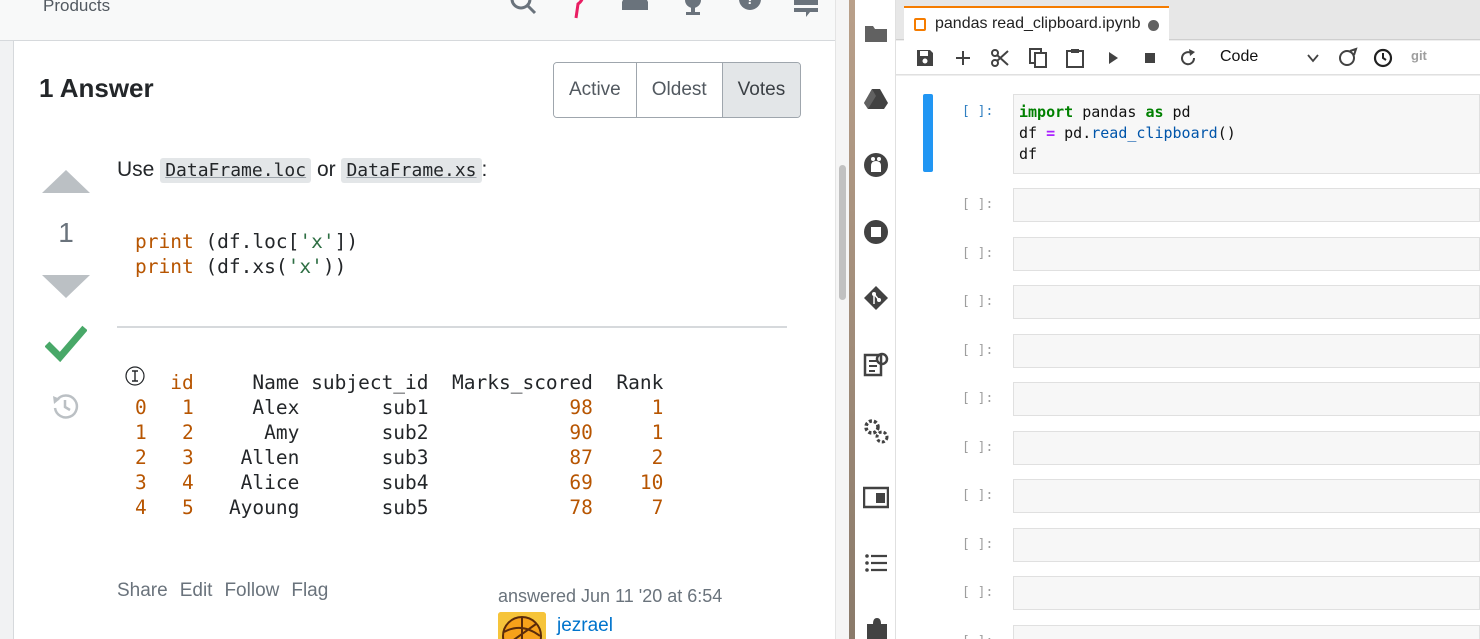 This screenshot has height=639, width=1480. Describe the element at coordinates (246, 254) in the screenshot. I see `code-block: print (df.loc['x']) print (df.xs('x'))` at that location.